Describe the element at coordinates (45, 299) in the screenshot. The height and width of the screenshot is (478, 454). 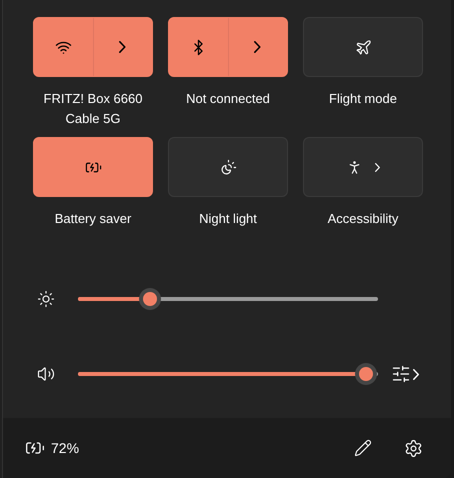
I see `brightness-icon` at that location.